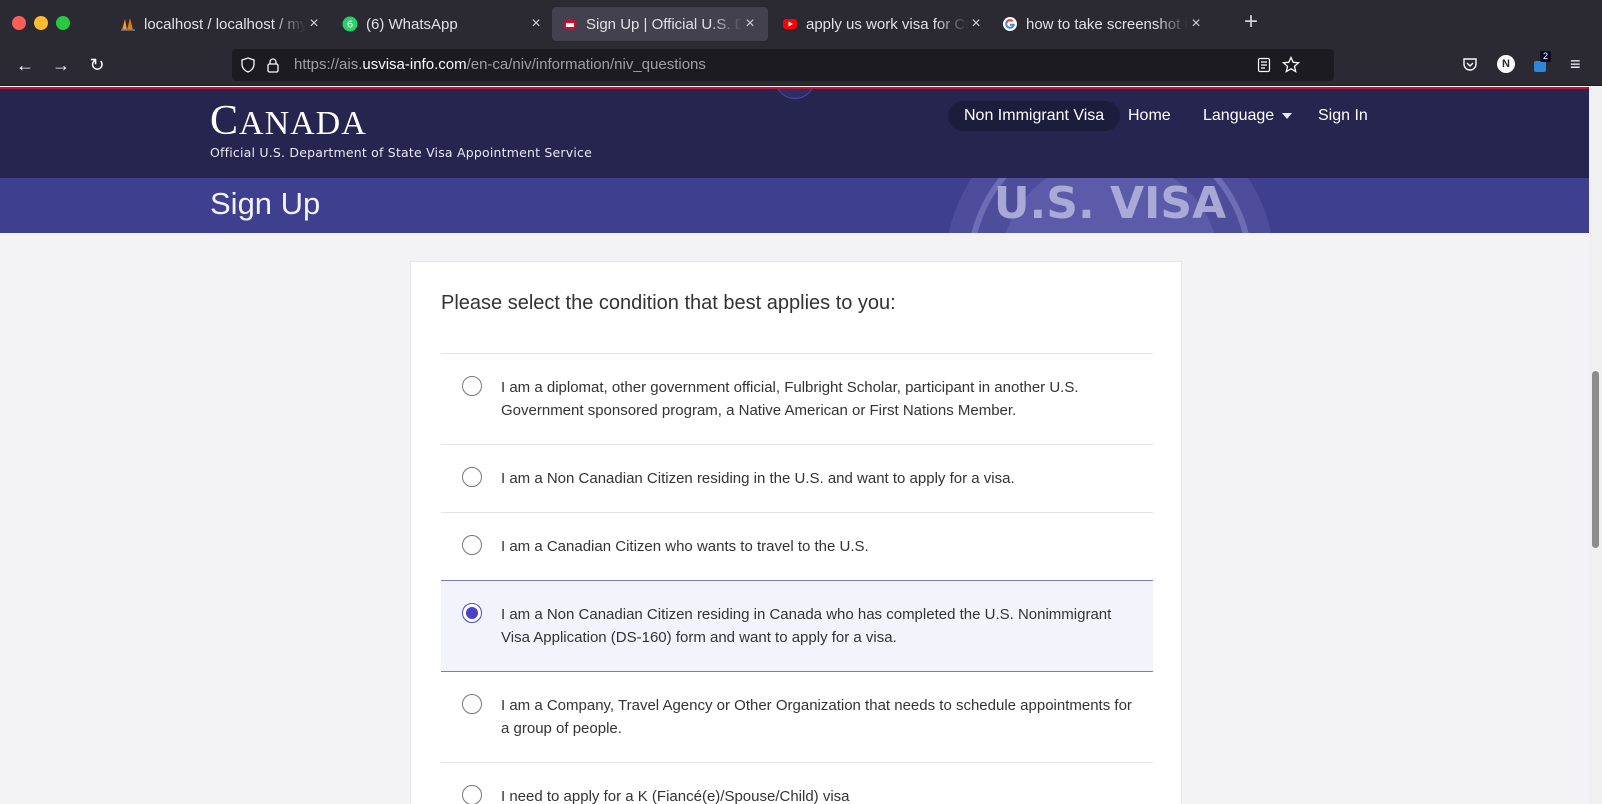 This screenshot has width=1602, height=804. I want to click on account-avatar: N, so click(1506, 64).